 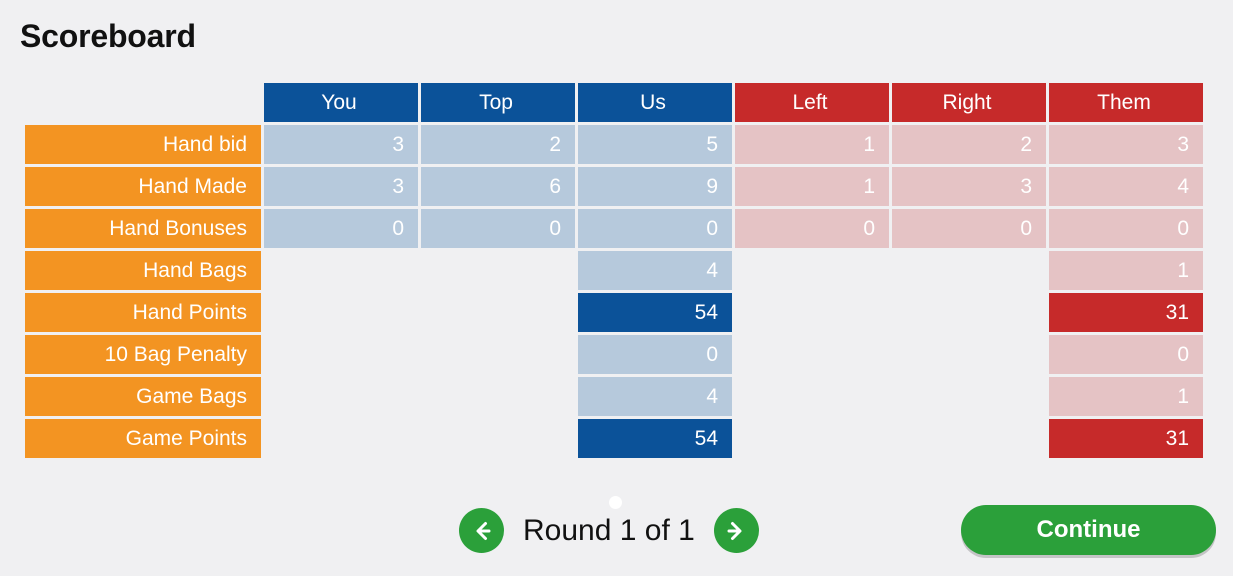 I want to click on prev-round-button, so click(x=481, y=530).